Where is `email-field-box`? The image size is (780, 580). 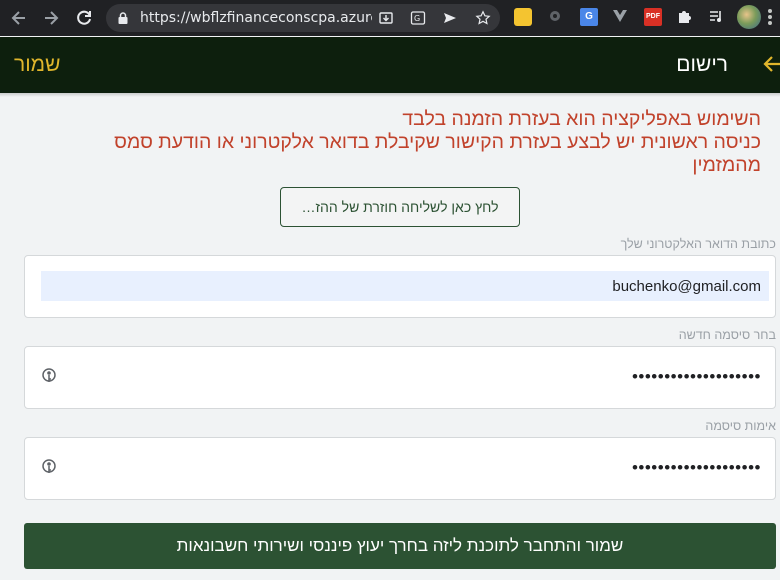
email-field-box is located at coordinates (400, 286).